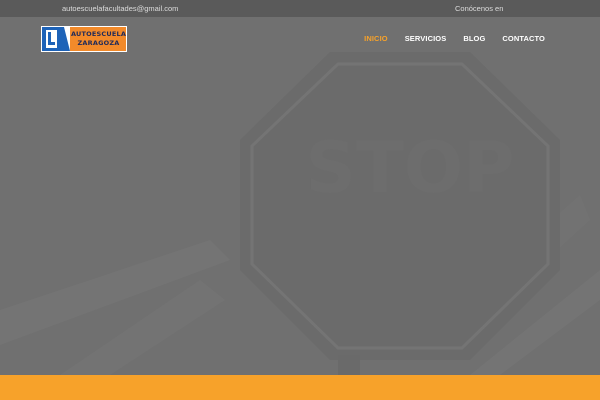 The image size is (600, 400). What do you see at coordinates (56, 39) in the screenshot?
I see `l-plate-logo-icon` at bounding box center [56, 39].